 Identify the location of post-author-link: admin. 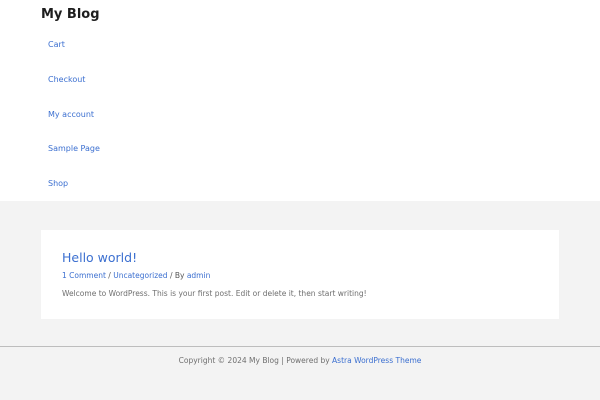
(199, 275).